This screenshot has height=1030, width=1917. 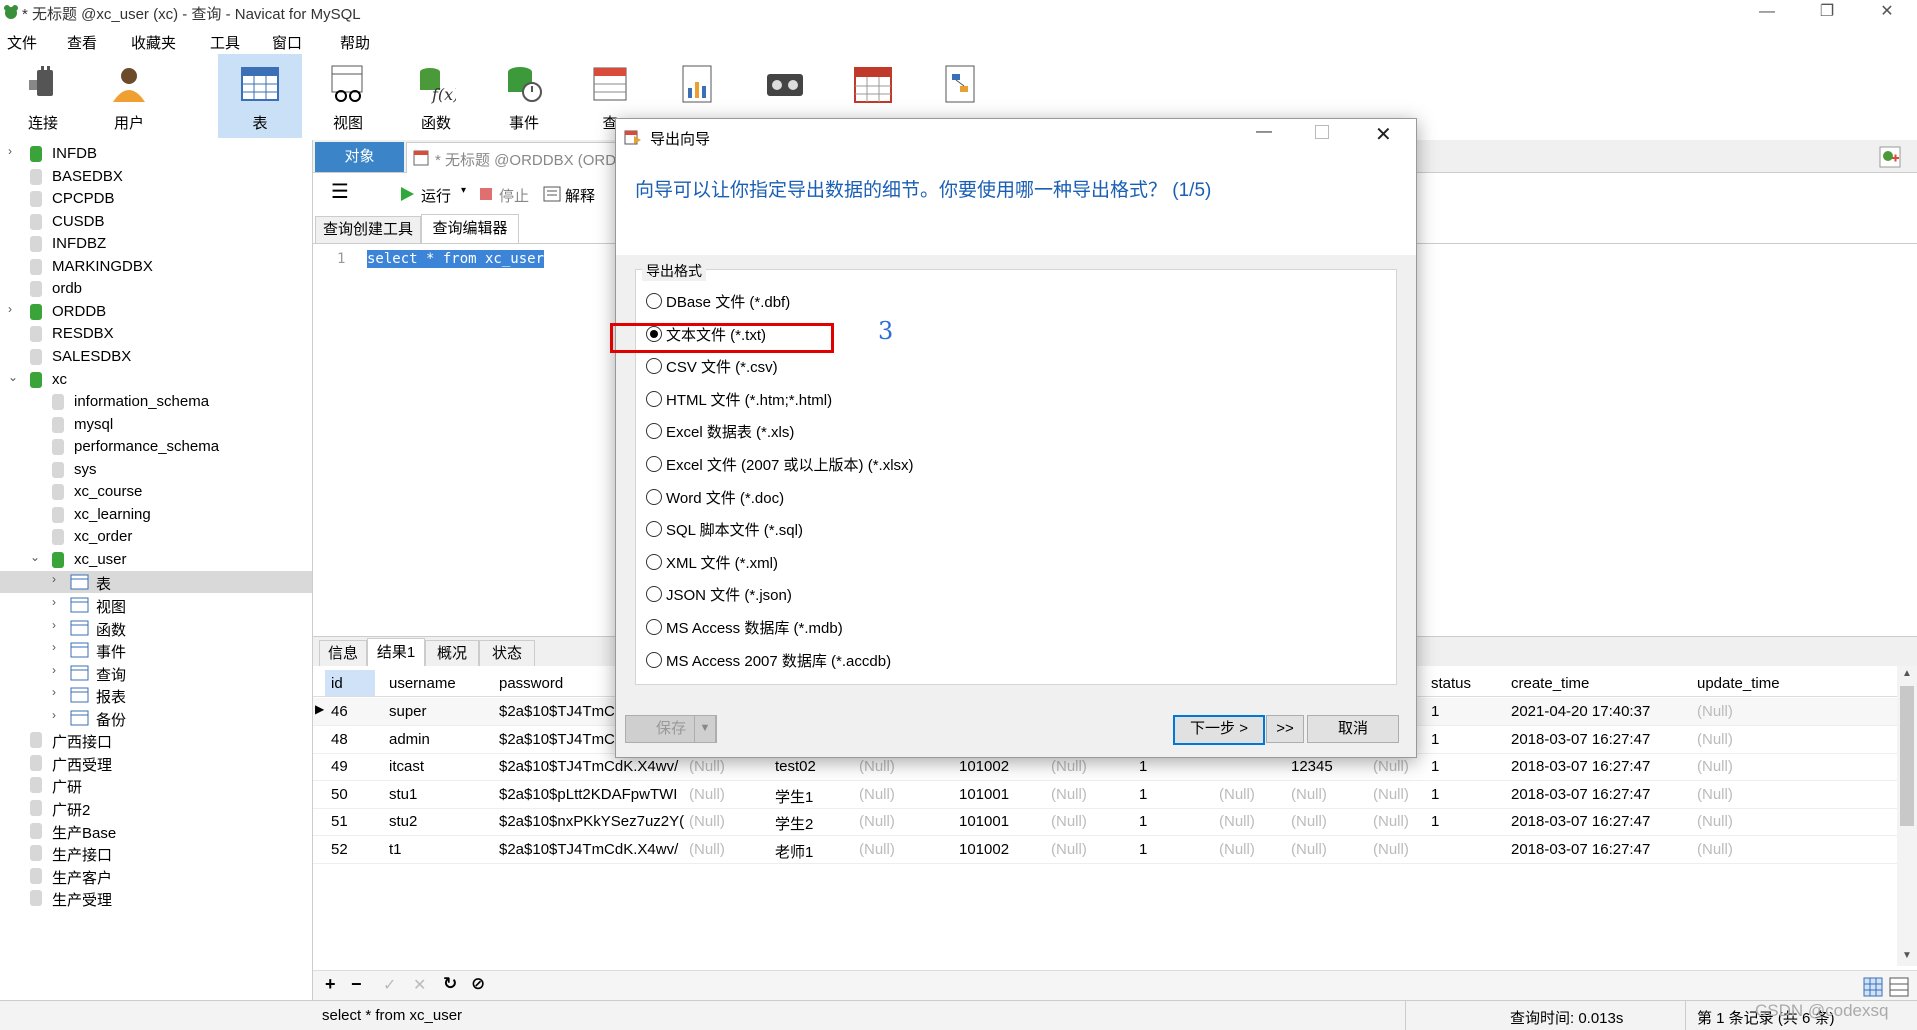 What do you see at coordinates (156, 695) in the screenshot?
I see `sidebar-item: › 报表` at bounding box center [156, 695].